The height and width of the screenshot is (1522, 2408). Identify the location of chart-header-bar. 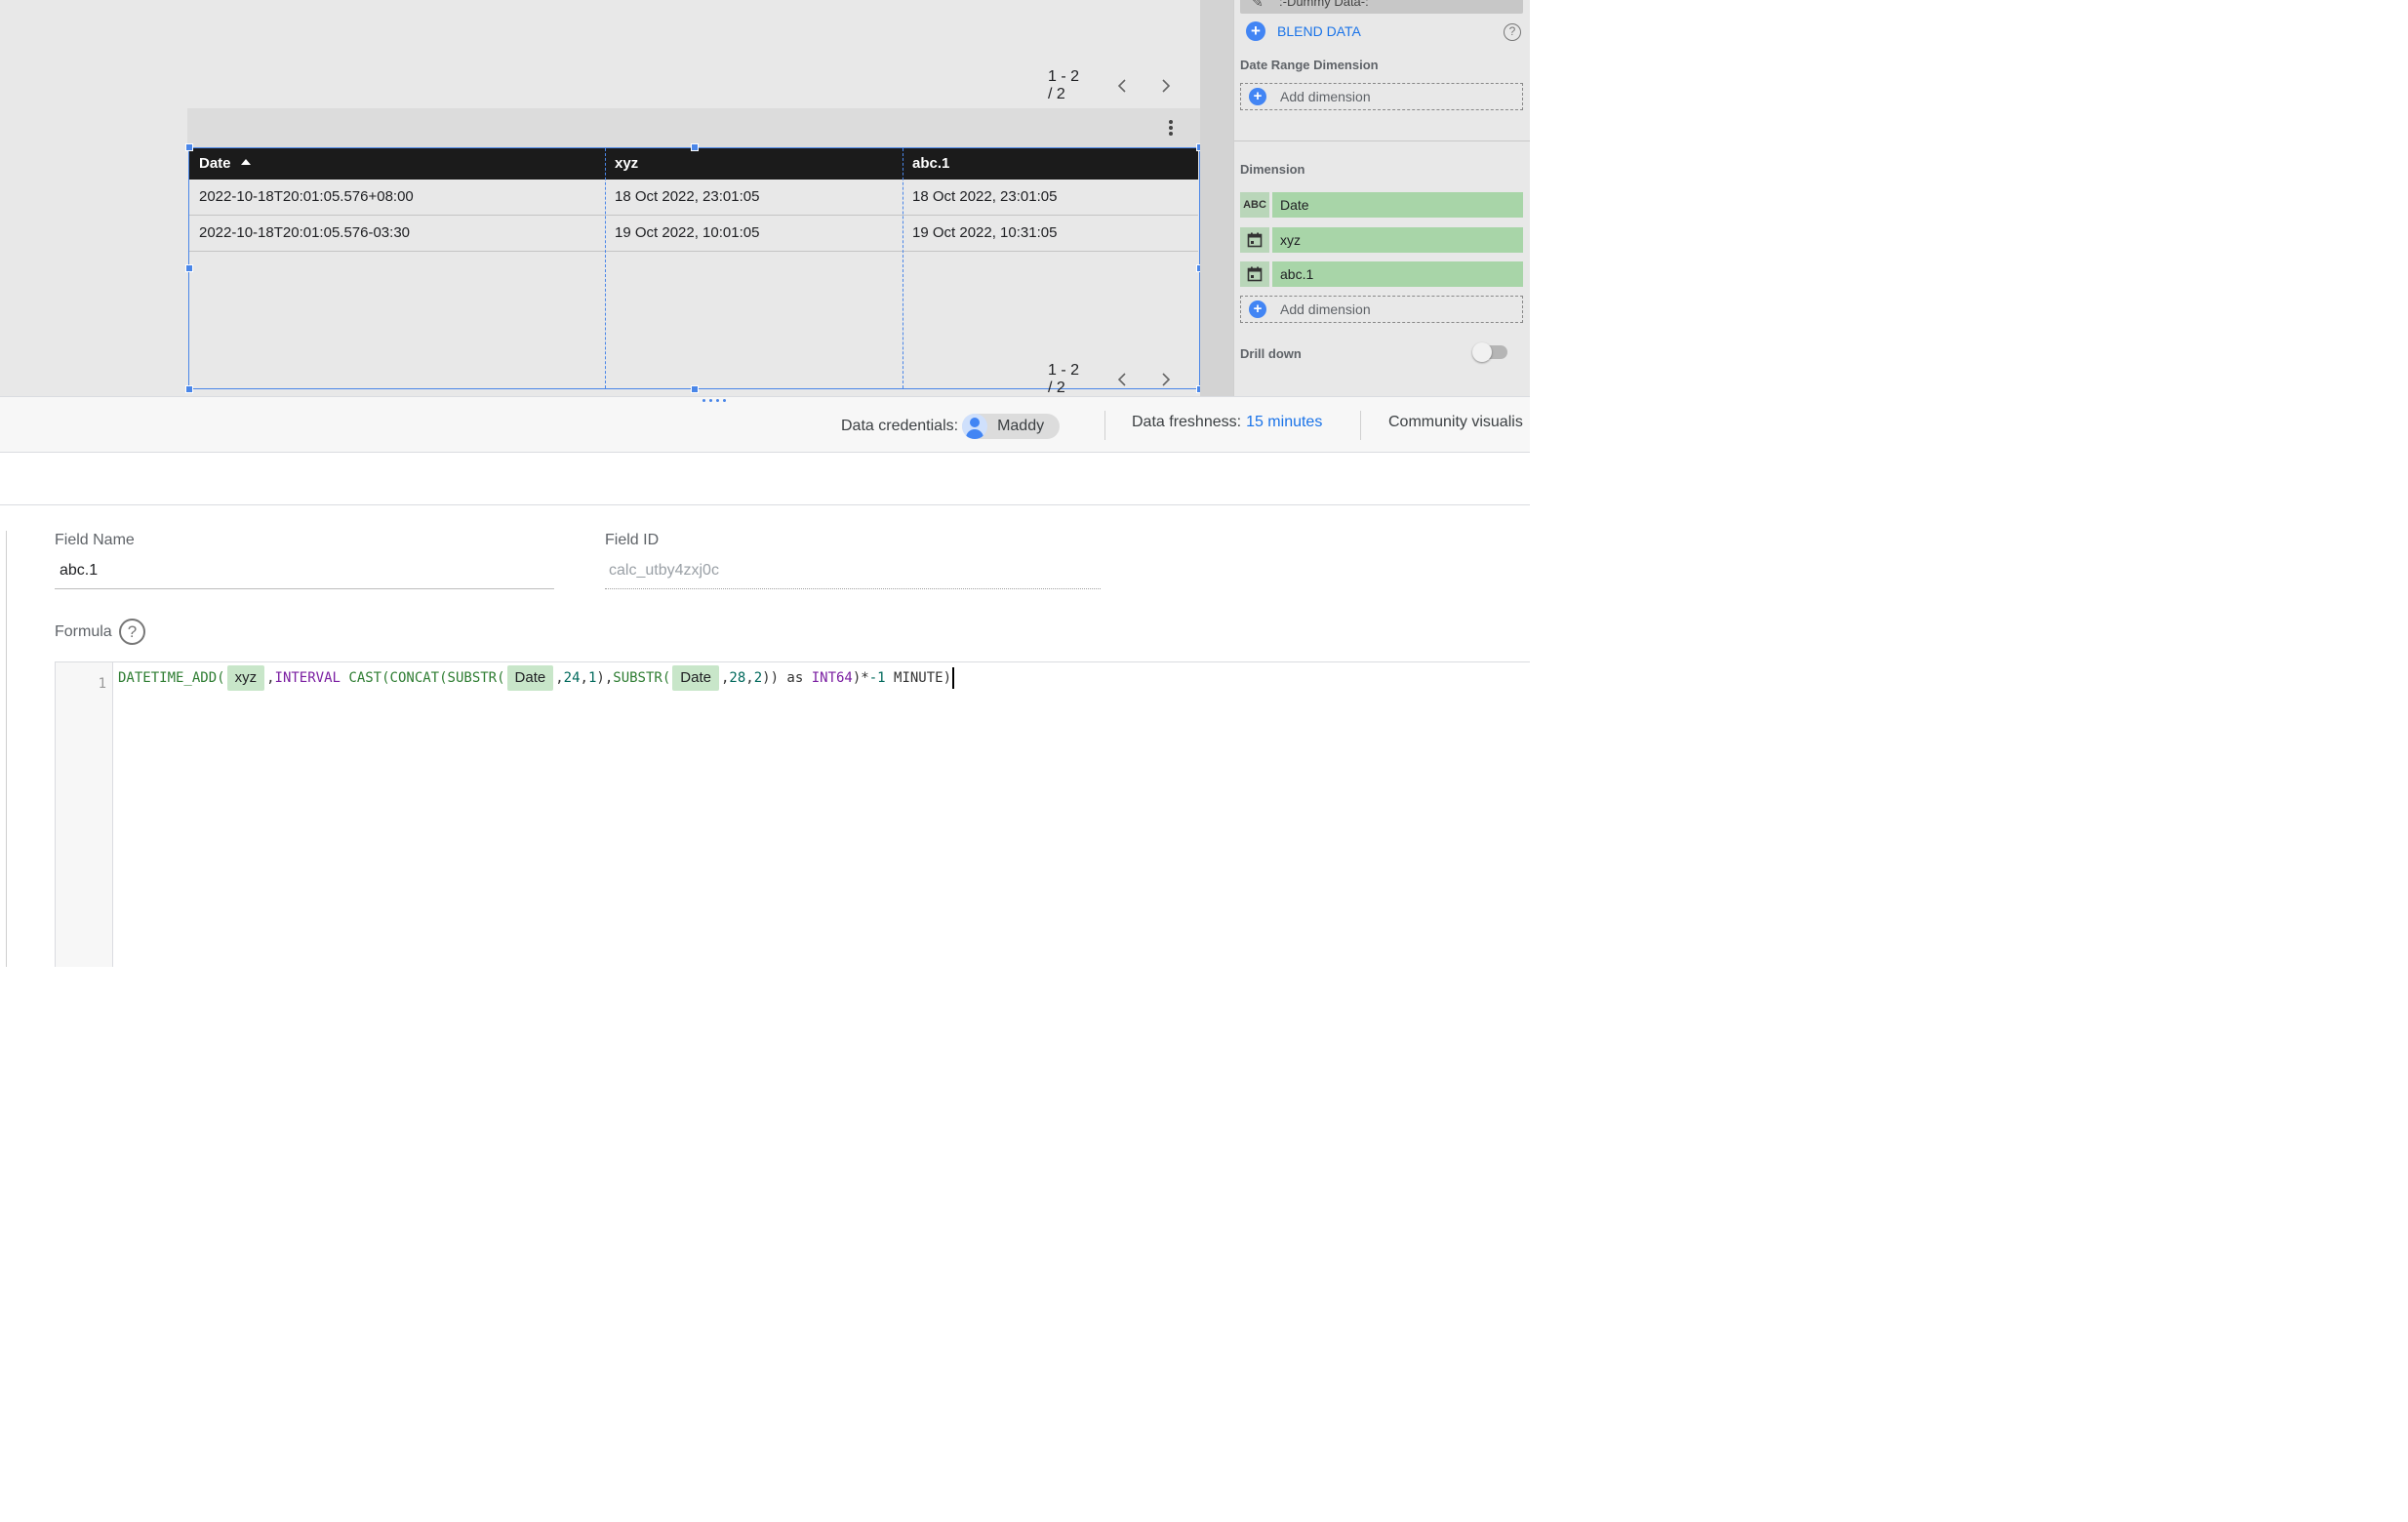
(694, 127).